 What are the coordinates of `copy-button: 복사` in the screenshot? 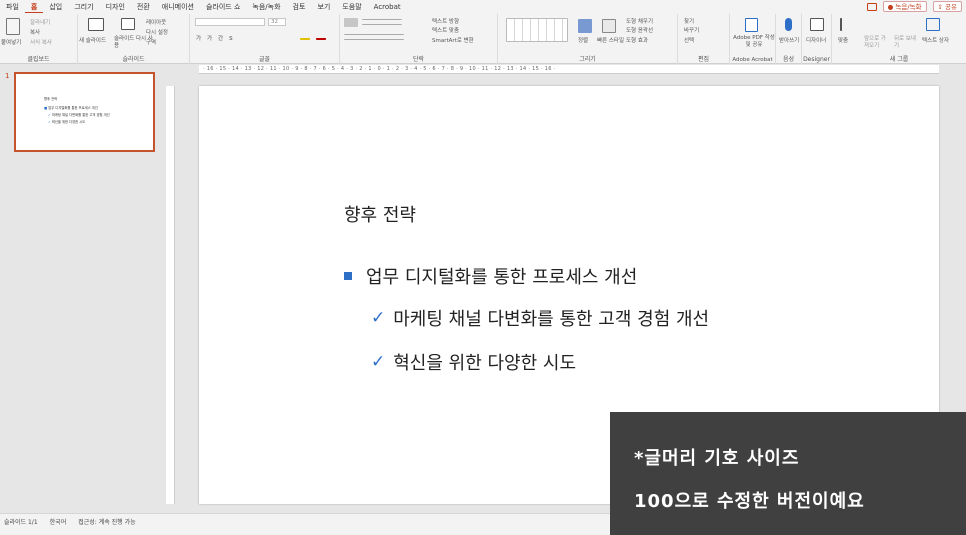 It's located at (35, 32).